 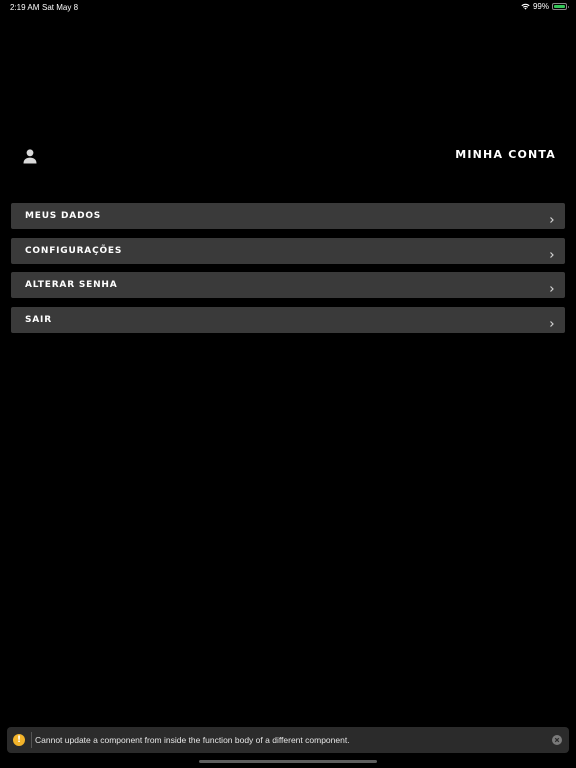 I want to click on close-icon, so click(x=557, y=740).